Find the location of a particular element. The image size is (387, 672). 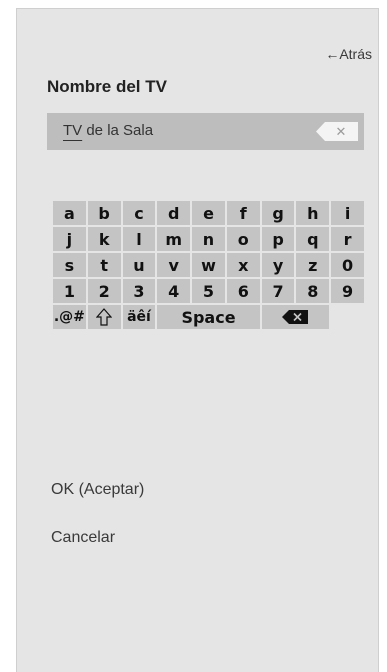

cancel-button: Cancelar is located at coordinates (83, 538).